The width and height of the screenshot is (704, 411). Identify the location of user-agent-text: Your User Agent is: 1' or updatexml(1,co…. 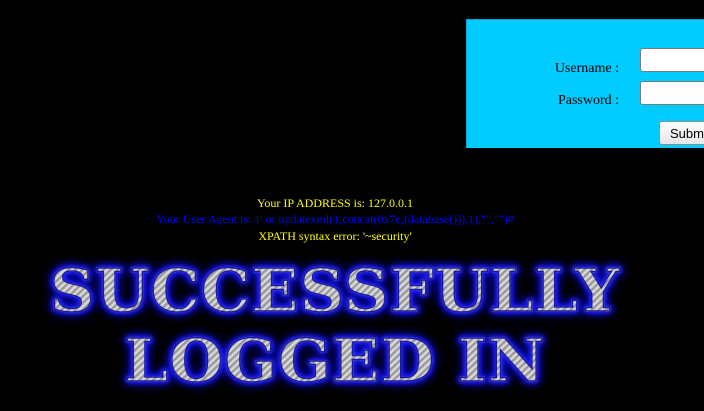
(335, 219).